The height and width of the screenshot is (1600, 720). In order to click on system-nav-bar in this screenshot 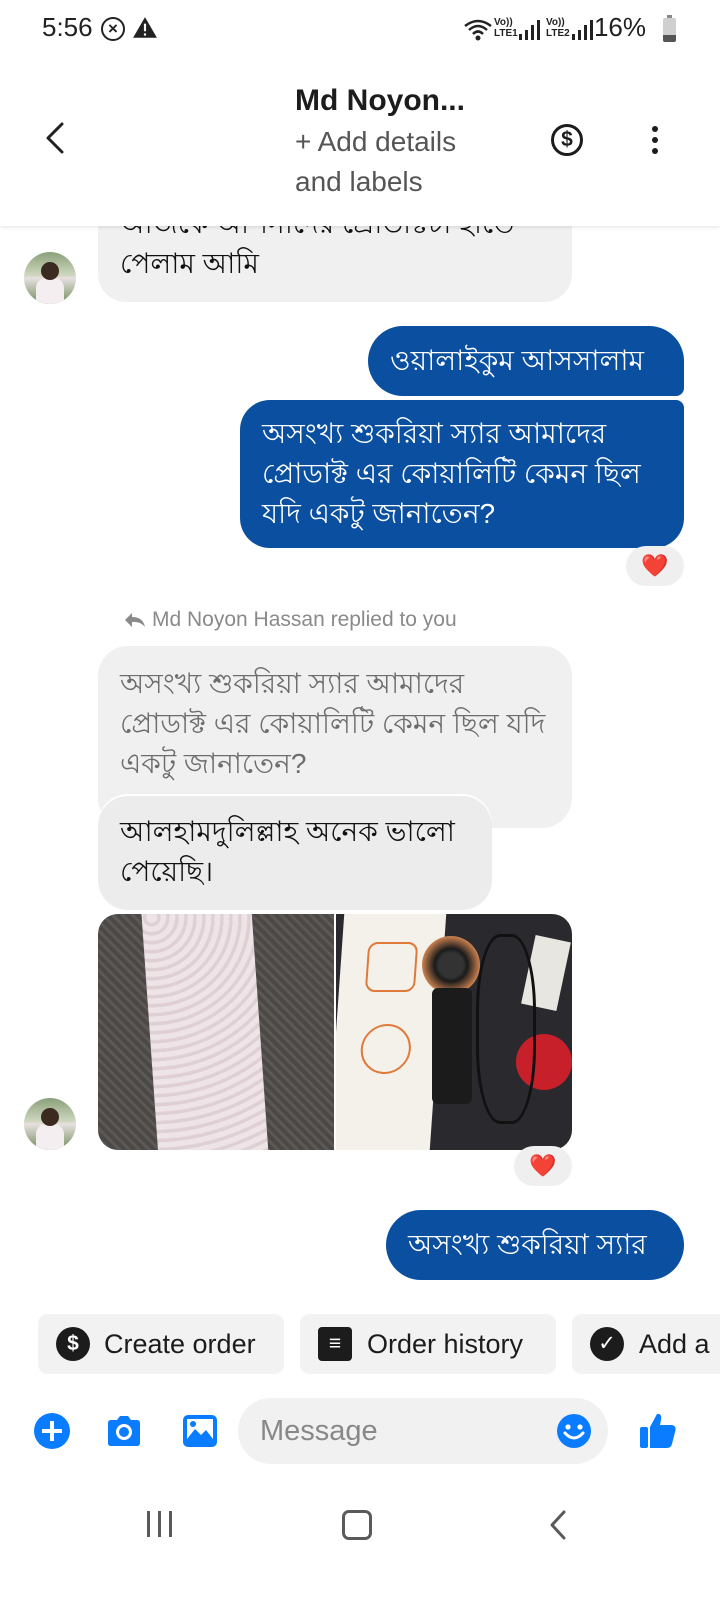, I will do `click(360, 1525)`.